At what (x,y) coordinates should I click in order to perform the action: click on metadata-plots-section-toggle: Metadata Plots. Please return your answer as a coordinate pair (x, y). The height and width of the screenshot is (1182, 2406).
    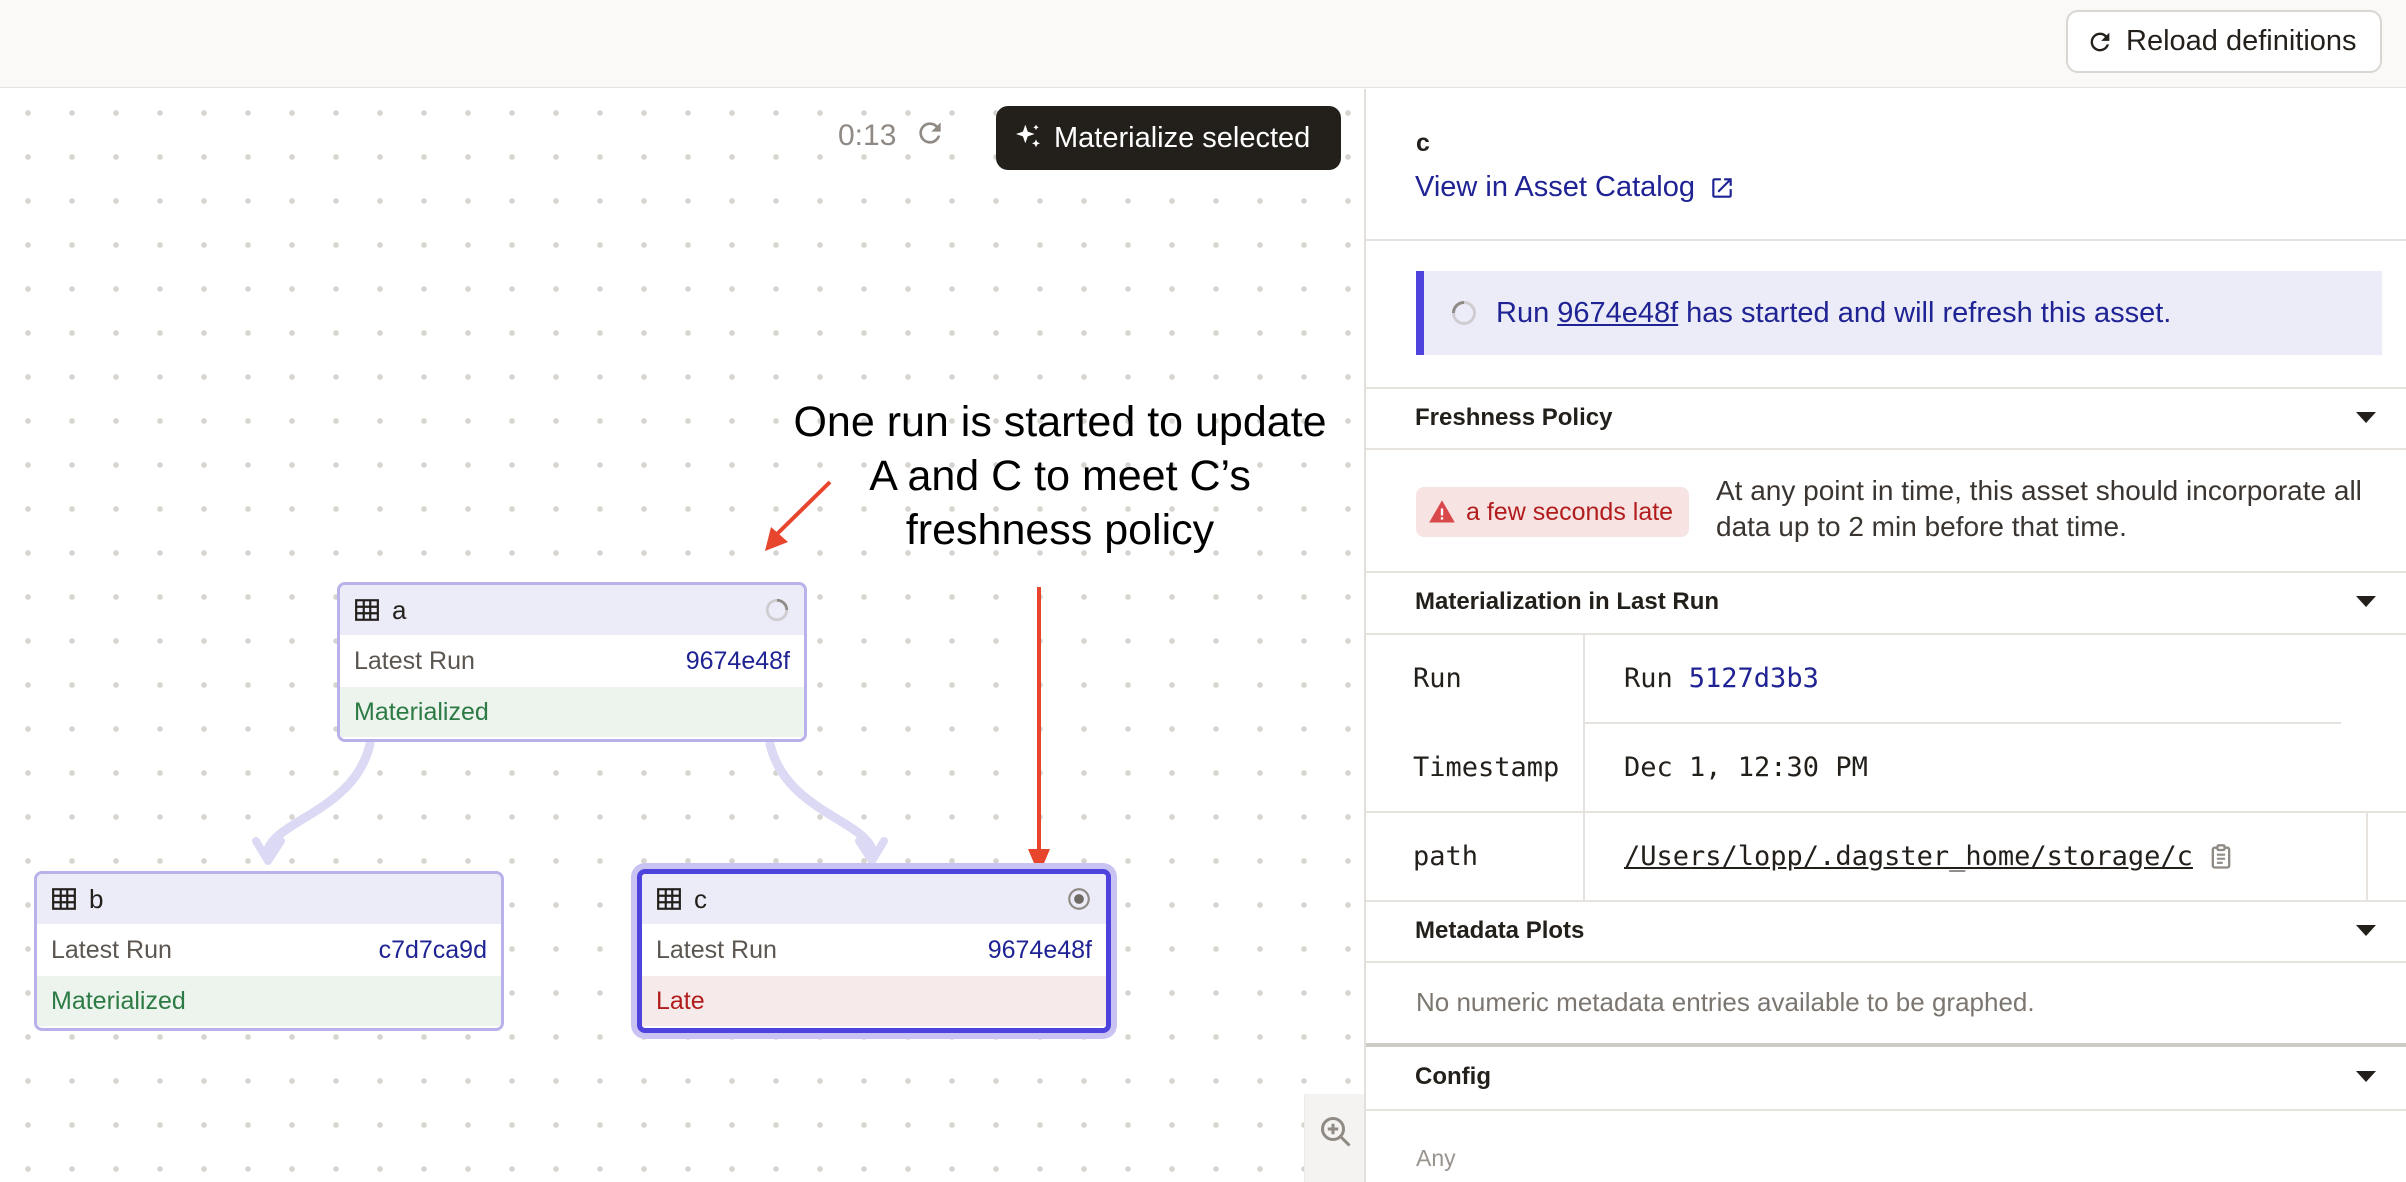
    Looking at the image, I should click on (1886, 931).